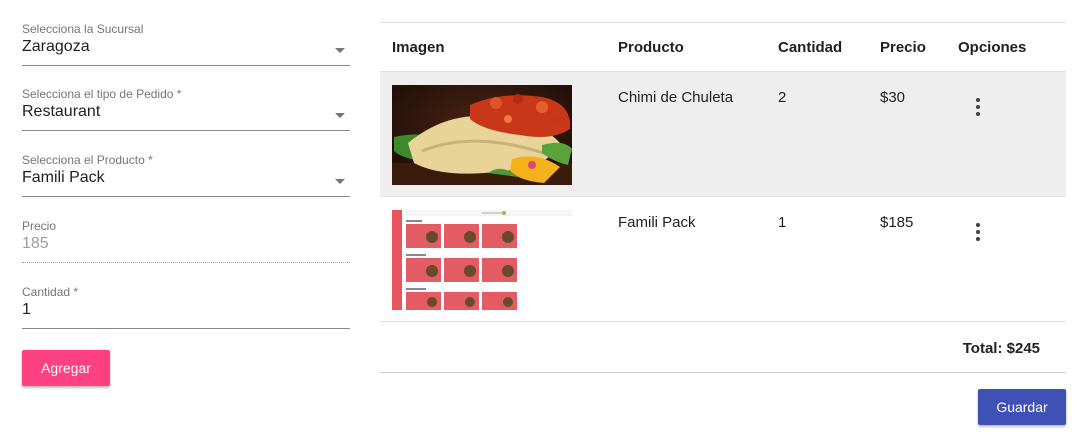  What do you see at coordinates (651, 47) in the screenshot?
I see `header-producto: Producto` at bounding box center [651, 47].